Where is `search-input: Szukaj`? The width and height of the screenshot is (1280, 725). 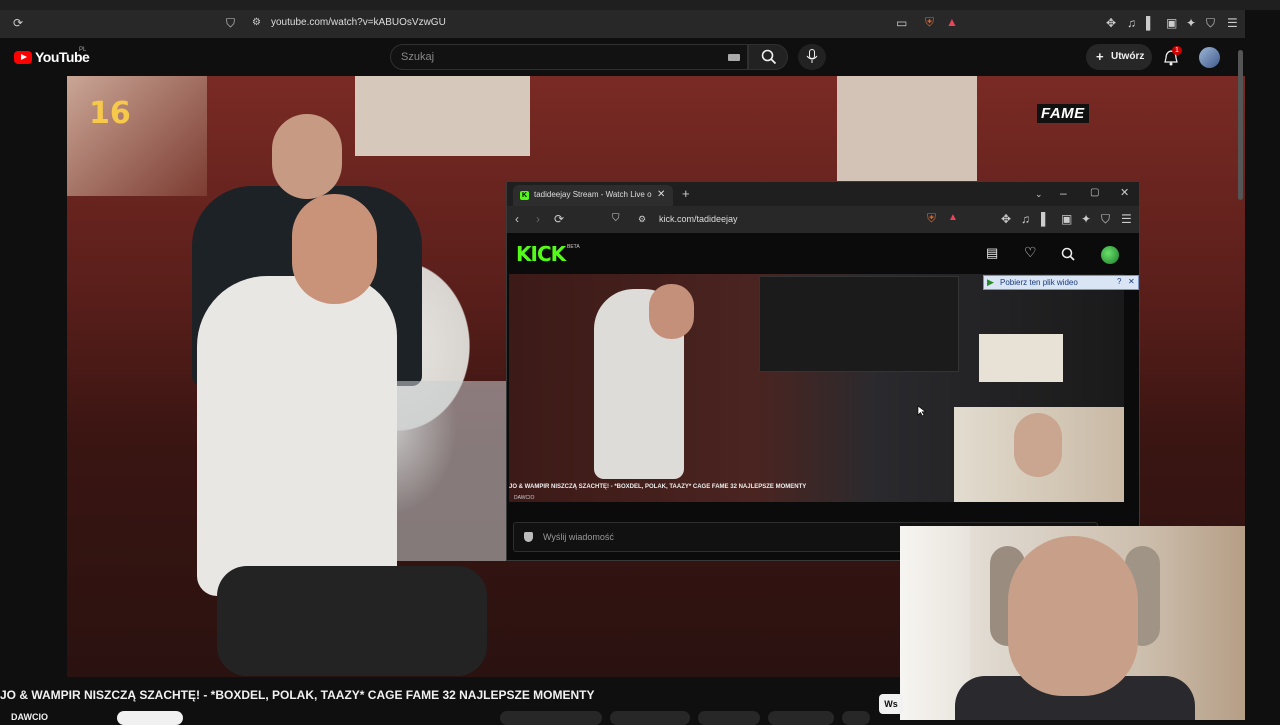
search-input: Szukaj is located at coordinates (569, 57).